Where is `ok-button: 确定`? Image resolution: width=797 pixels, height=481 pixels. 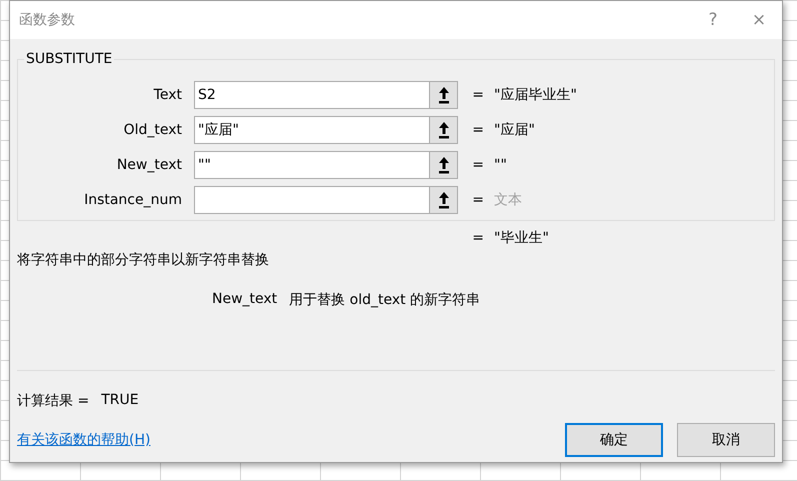 ok-button: 确定 is located at coordinates (614, 440).